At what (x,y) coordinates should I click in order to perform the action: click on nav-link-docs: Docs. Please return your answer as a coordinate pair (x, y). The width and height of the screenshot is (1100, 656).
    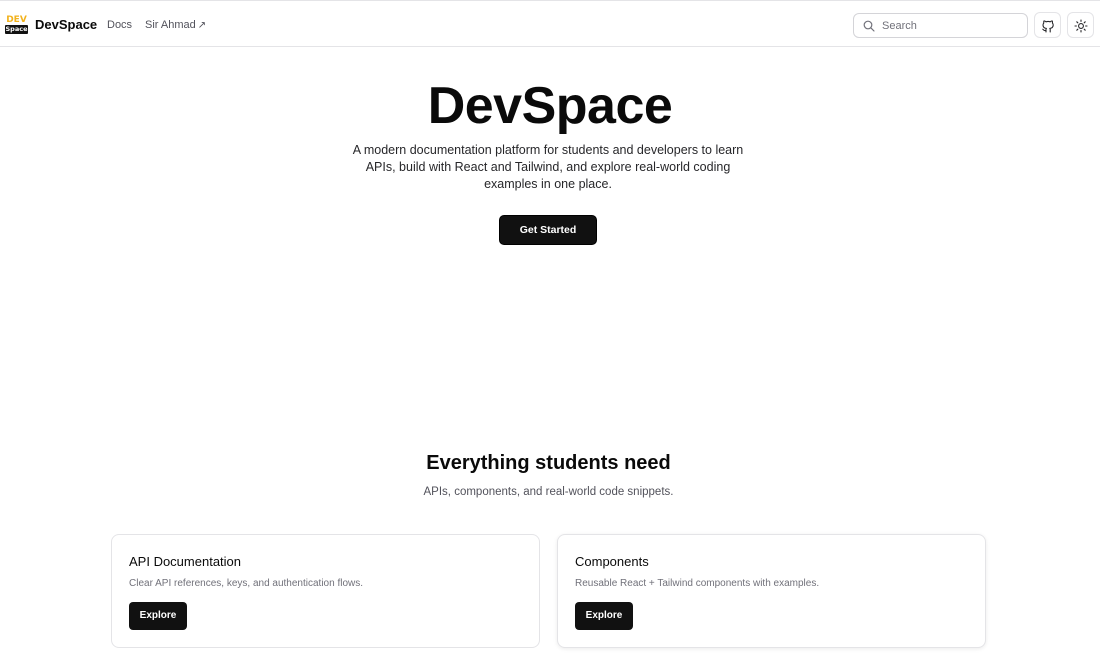
    Looking at the image, I should click on (119, 25).